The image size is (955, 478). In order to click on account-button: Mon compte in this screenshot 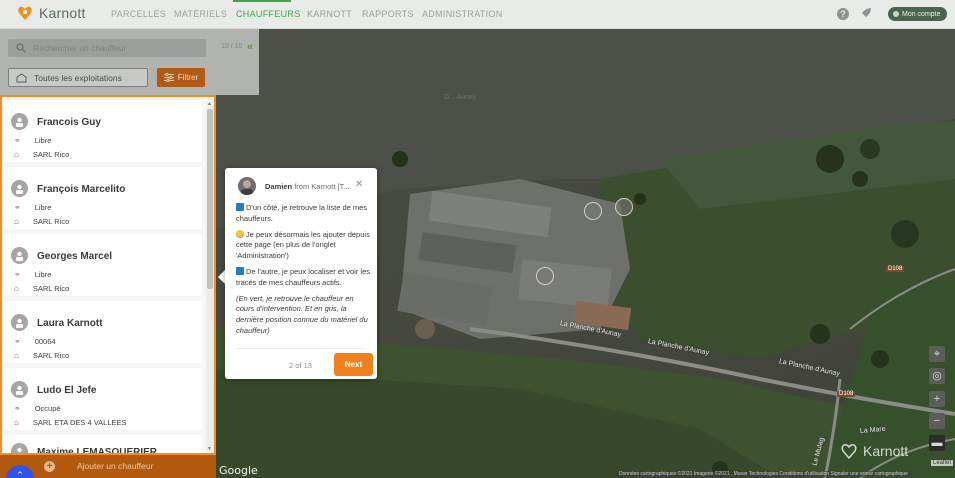, I will do `click(917, 14)`.